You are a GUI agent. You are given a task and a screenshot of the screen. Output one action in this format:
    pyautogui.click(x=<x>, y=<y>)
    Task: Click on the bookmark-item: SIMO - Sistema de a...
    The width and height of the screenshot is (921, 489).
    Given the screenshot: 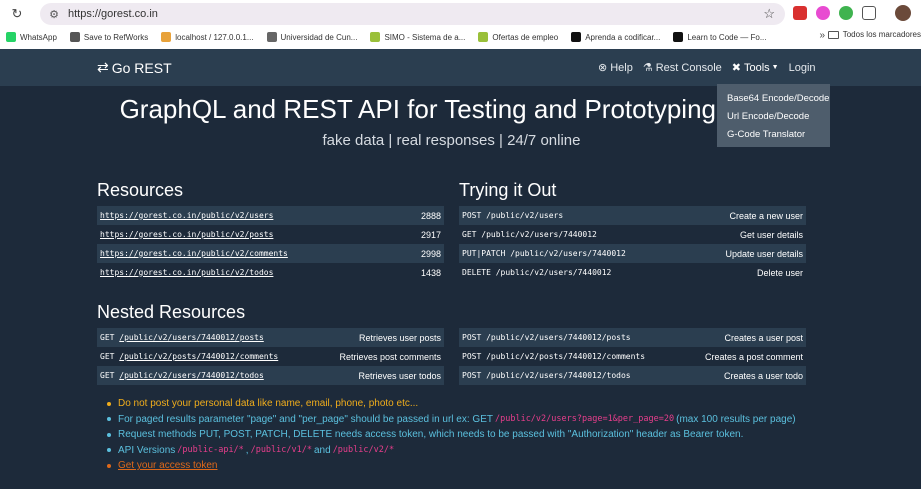 What is the action you would take?
    pyautogui.click(x=417, y=37)
    